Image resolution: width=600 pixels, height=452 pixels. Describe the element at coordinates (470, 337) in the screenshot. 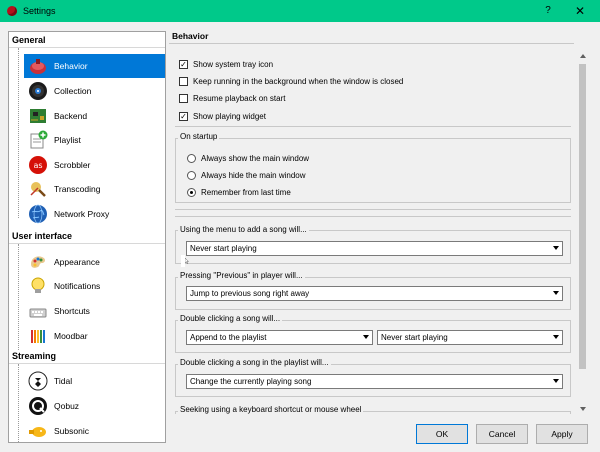

I see `double-click-play-select: Never start playing` at that location.